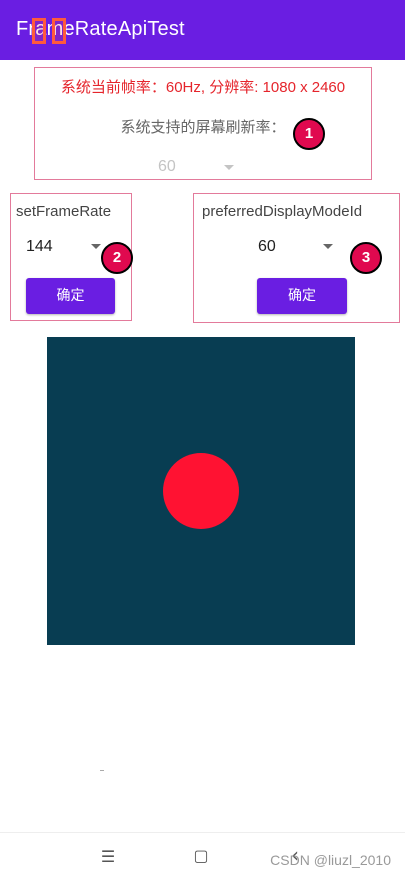 This screenshot has height=879, width=405. I want to click on app-bar: FrameRateApiTest, so click(202, 30).